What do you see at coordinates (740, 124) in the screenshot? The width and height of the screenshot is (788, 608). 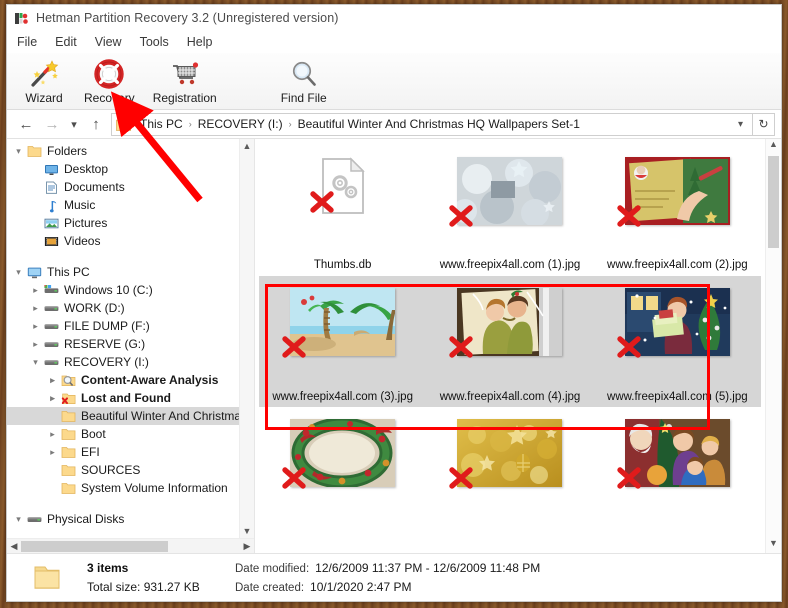 I see `address-chevron-down-icon: ▾` at bounding box center [740, 124].